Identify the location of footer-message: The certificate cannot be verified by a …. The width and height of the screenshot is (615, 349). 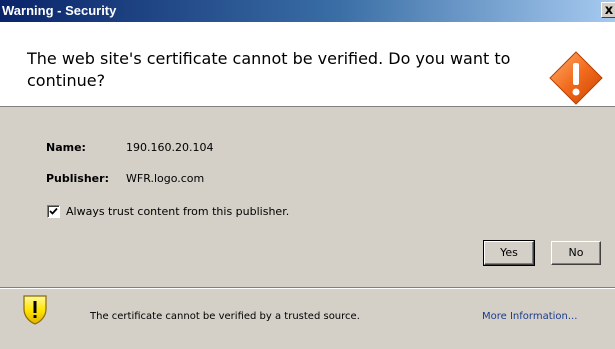
(225, 316).